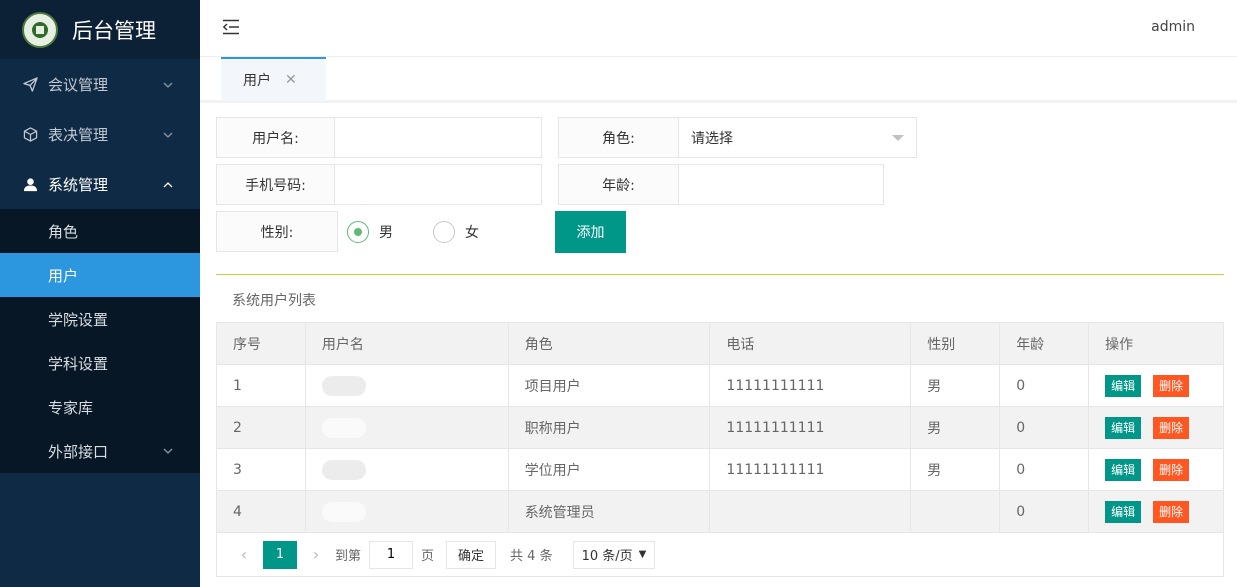  Describe the element at coordinates (291, 80) in the screenshot. I see `close-icon: ✕` at that location.